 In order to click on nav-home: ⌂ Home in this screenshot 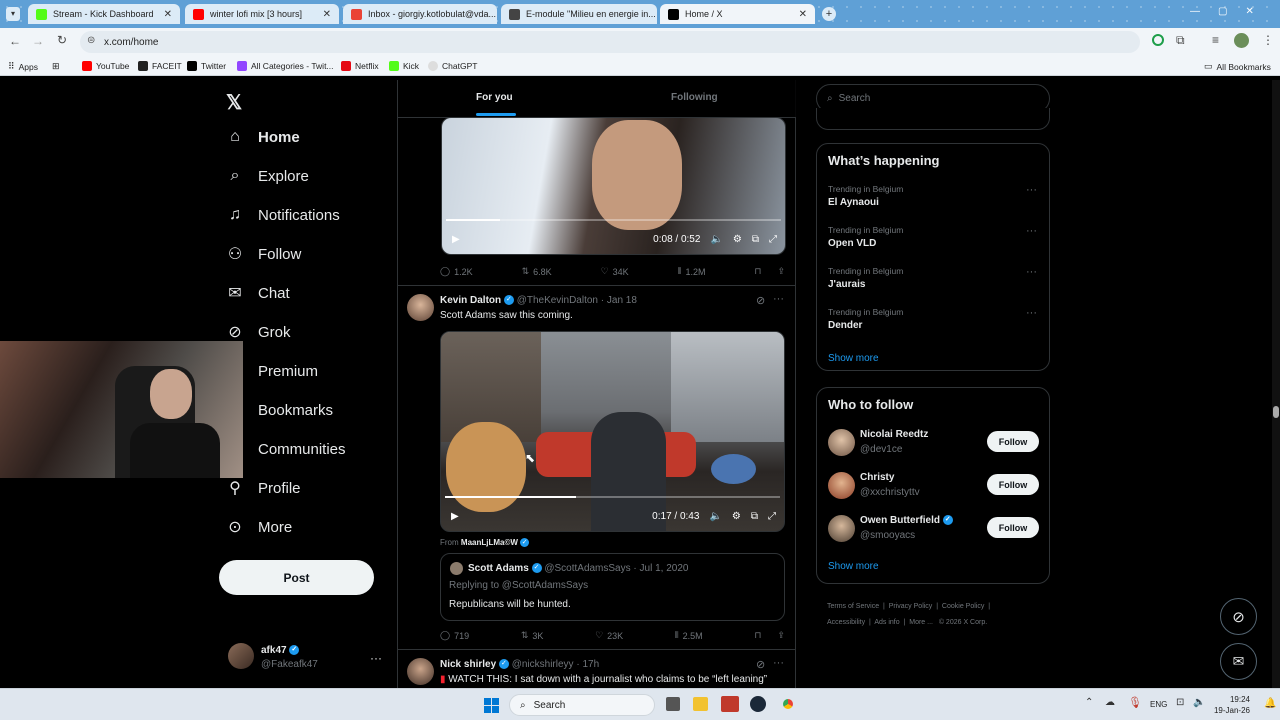, I will do `click(263, 137)`.